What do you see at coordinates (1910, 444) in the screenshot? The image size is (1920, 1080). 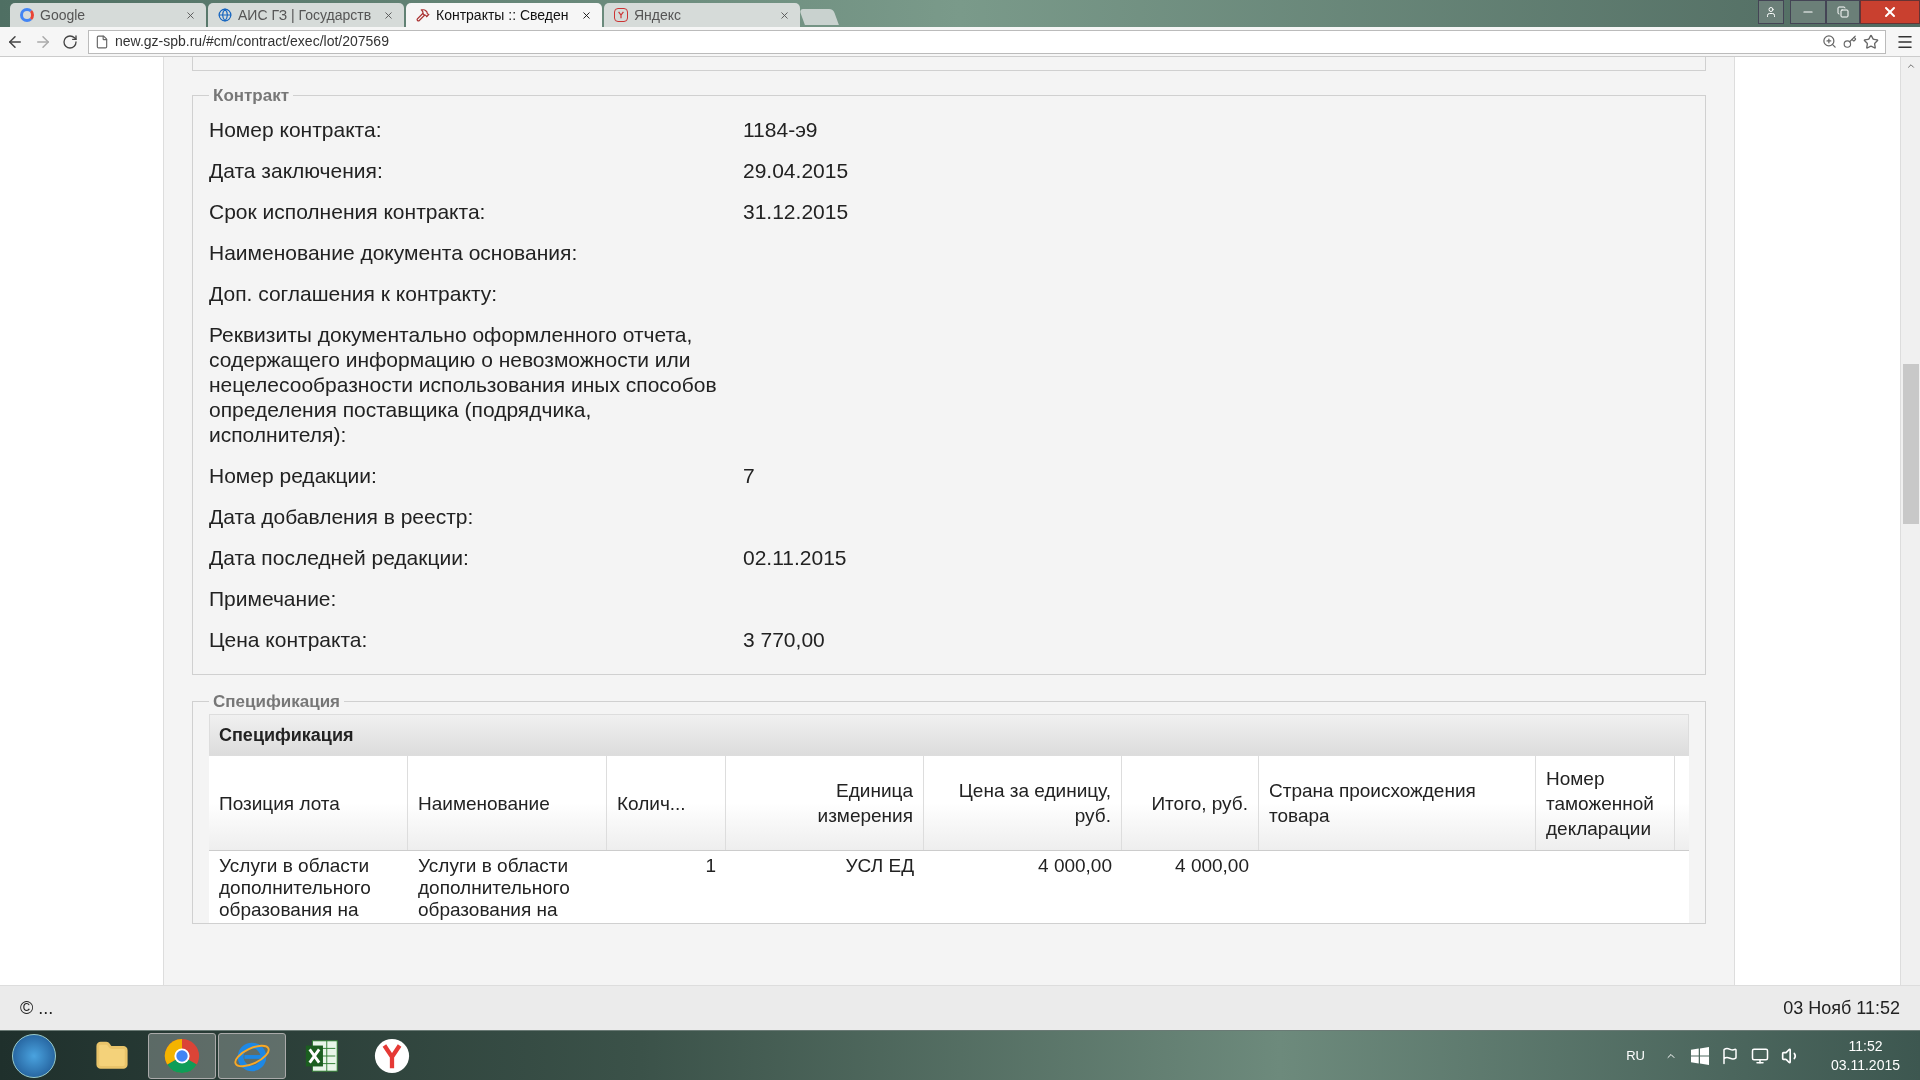 I see `scrollbar-thumb` at bounding box center [1910, 444].